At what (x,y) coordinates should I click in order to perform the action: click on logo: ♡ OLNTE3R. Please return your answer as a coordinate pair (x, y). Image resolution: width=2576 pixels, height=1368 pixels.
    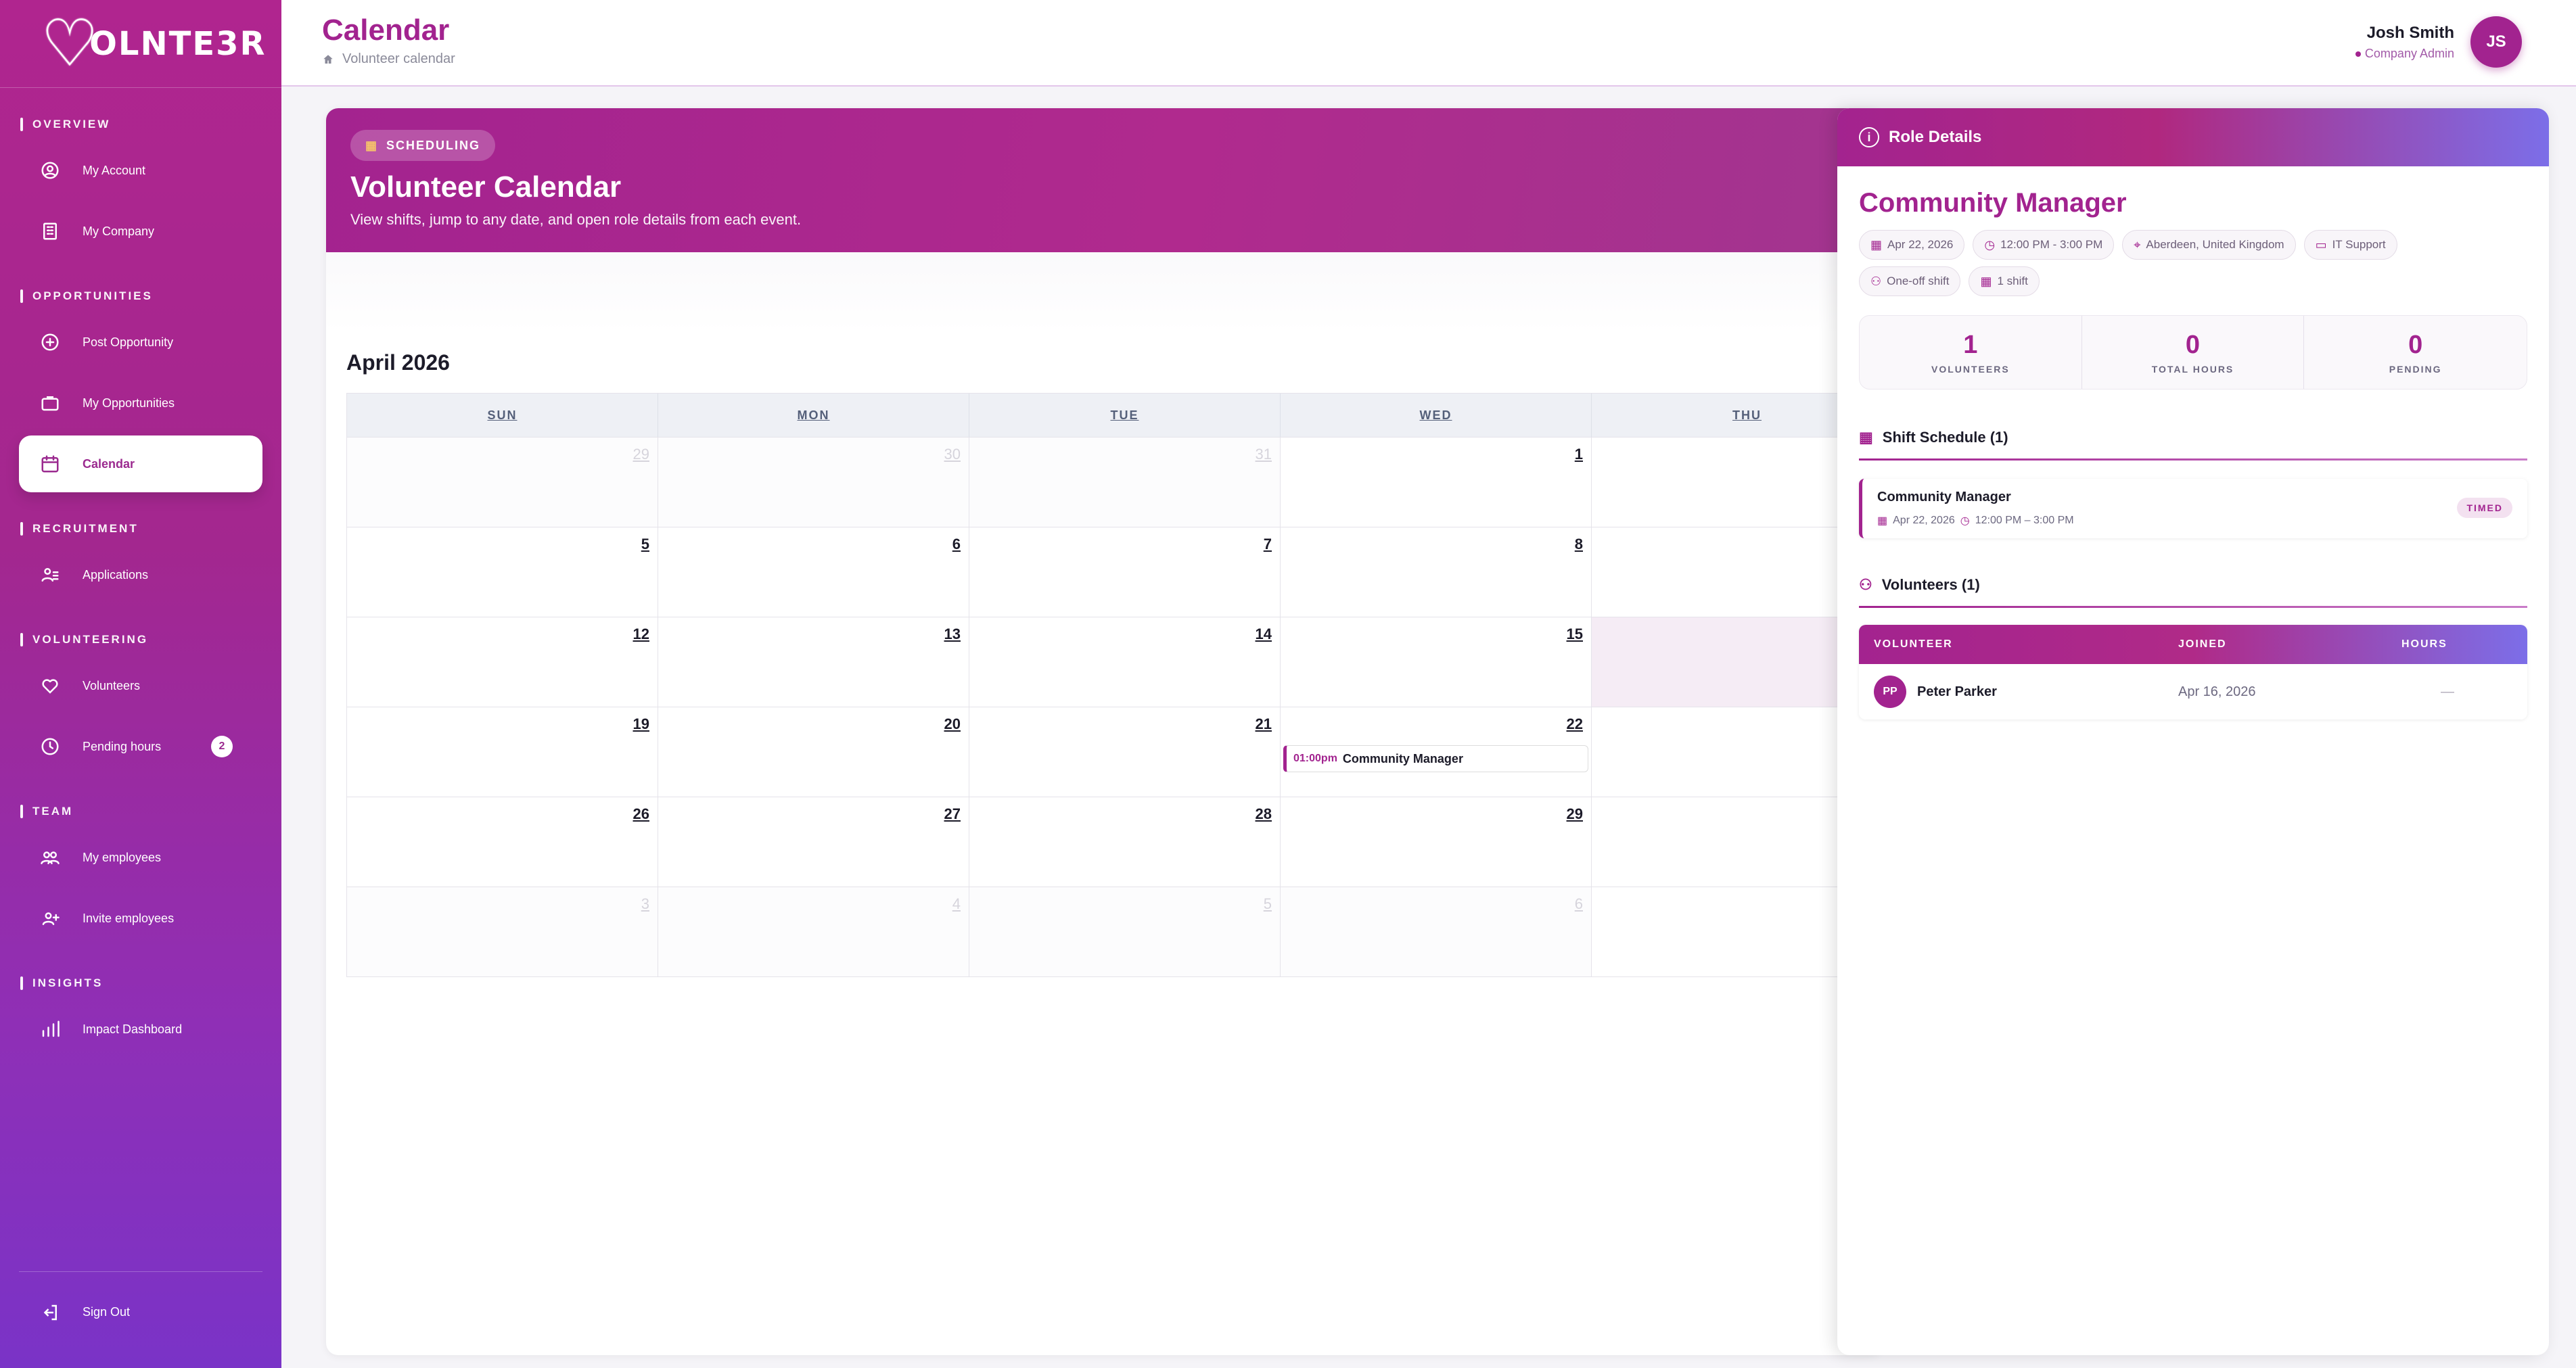
    Looking at the image, I should click on (140, 44).